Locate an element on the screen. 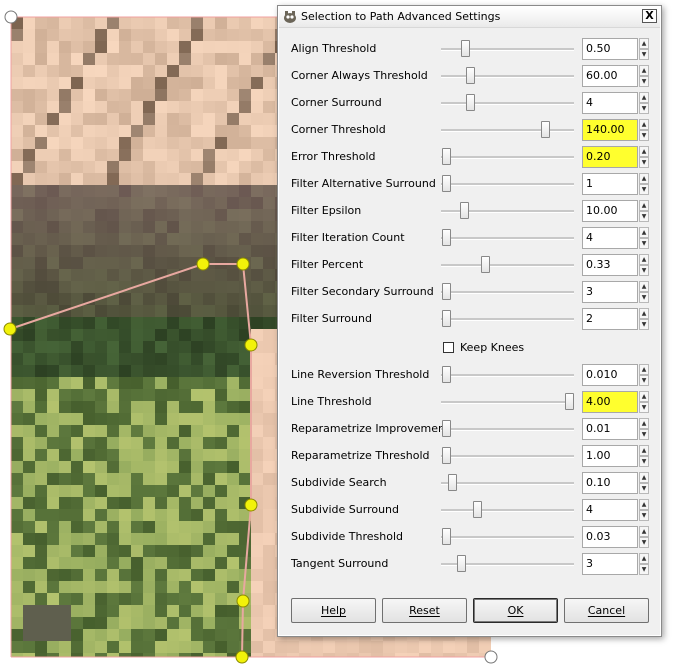  setting-spinbox: 0.20 ▲ ▼ is located at coordinates (616, 157).